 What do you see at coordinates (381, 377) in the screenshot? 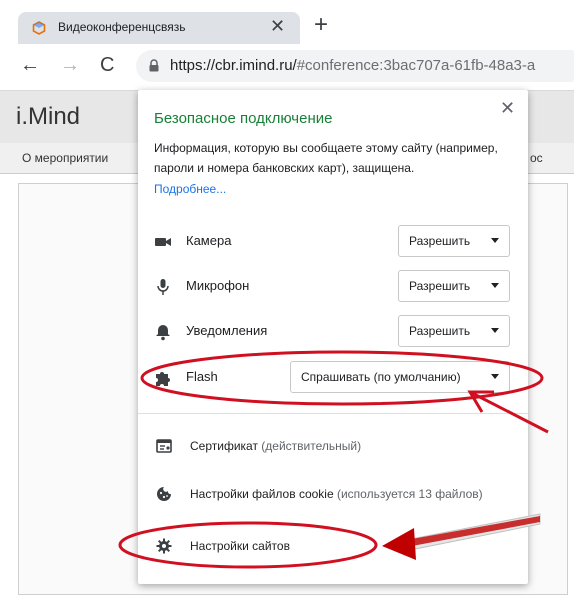
I see `select-value: Спрашивать (по умолчанию)` at bounding box center [381, 377].